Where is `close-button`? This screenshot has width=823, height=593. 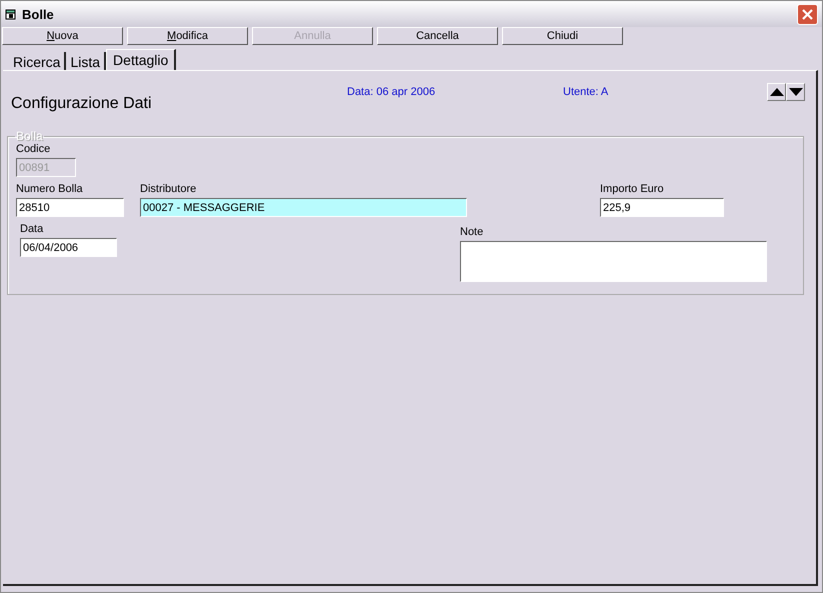 close-button is located at coordinates (807, 14).